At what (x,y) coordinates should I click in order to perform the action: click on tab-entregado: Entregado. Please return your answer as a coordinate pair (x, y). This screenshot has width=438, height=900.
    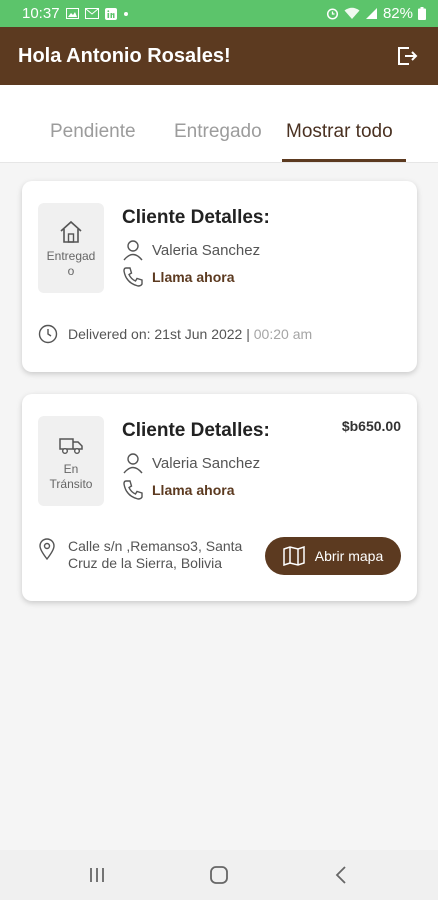
    Looking at the image, I should click on (218, 132).